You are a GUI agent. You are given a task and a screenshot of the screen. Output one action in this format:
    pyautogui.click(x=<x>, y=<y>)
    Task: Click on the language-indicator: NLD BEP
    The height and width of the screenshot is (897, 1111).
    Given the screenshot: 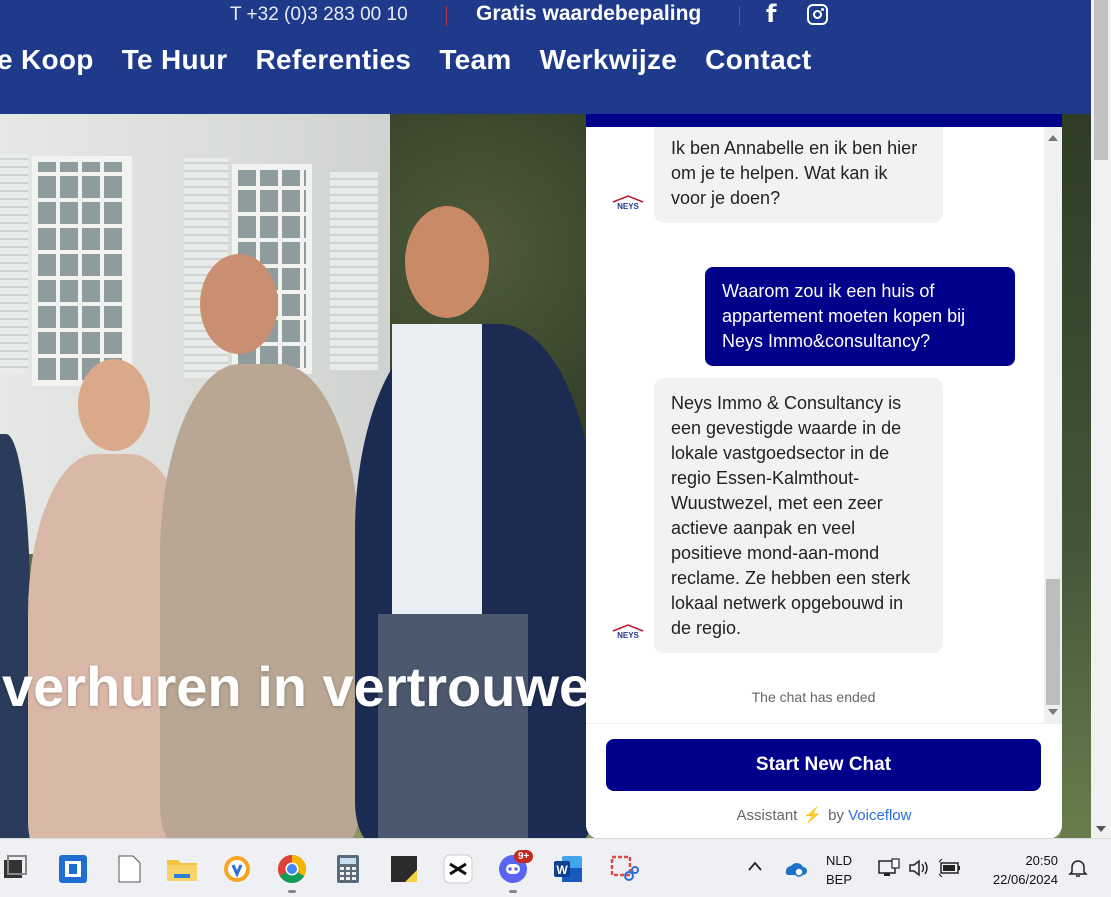 What is the action you would take?
    pyautogui.click(x=839, y=870)
    